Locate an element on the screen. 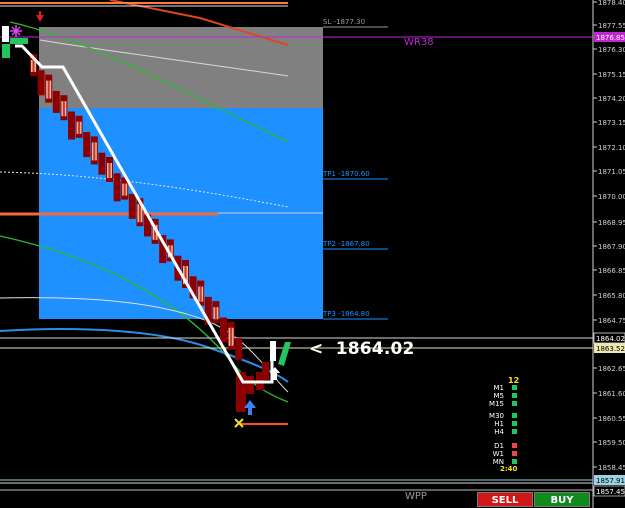 Image resolution: width=625 pixels, height=508 pixels. timeframe-label: D1 is located at coordinates (499, 446).